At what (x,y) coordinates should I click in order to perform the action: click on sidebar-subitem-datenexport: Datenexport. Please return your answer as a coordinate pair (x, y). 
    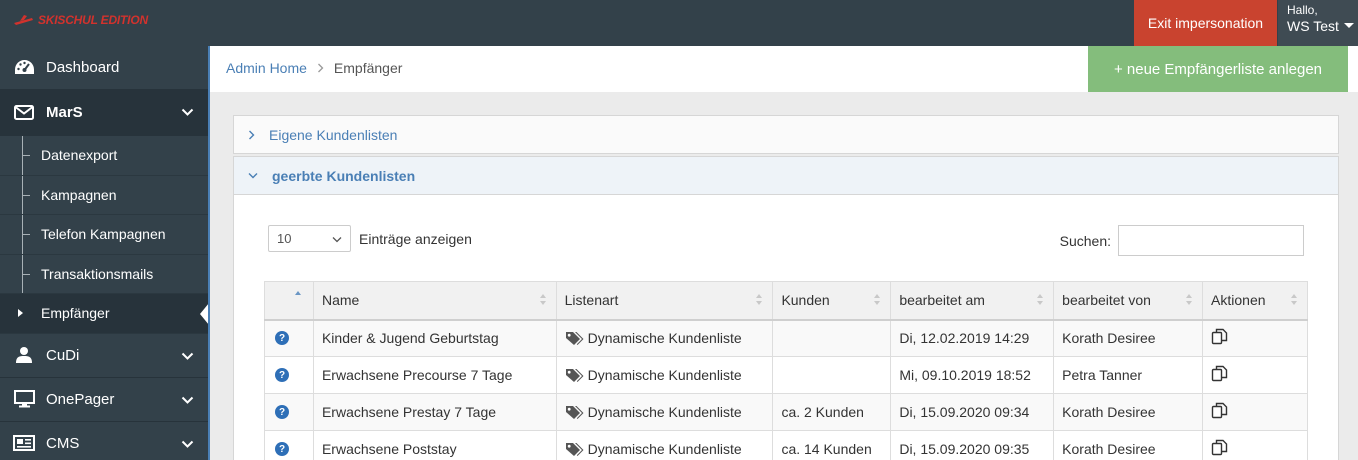
    Looking at the image, I should click on (104, 156).